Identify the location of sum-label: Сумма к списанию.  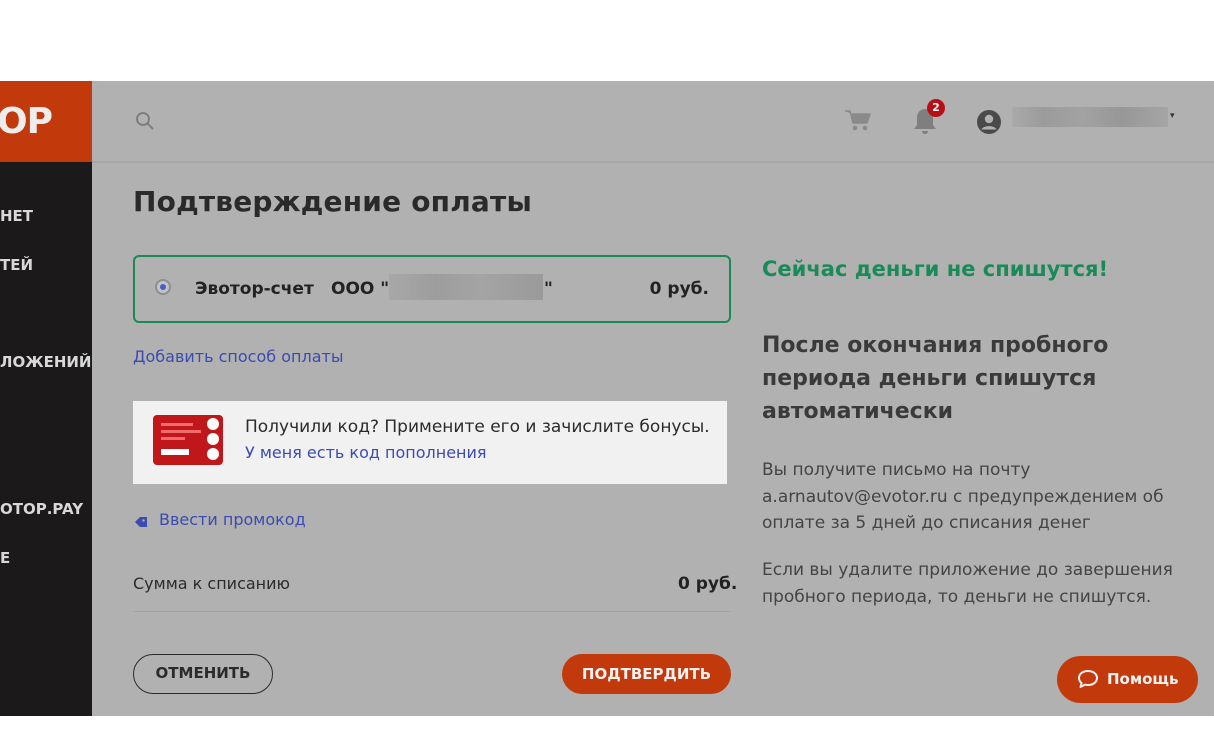
(212, 583).